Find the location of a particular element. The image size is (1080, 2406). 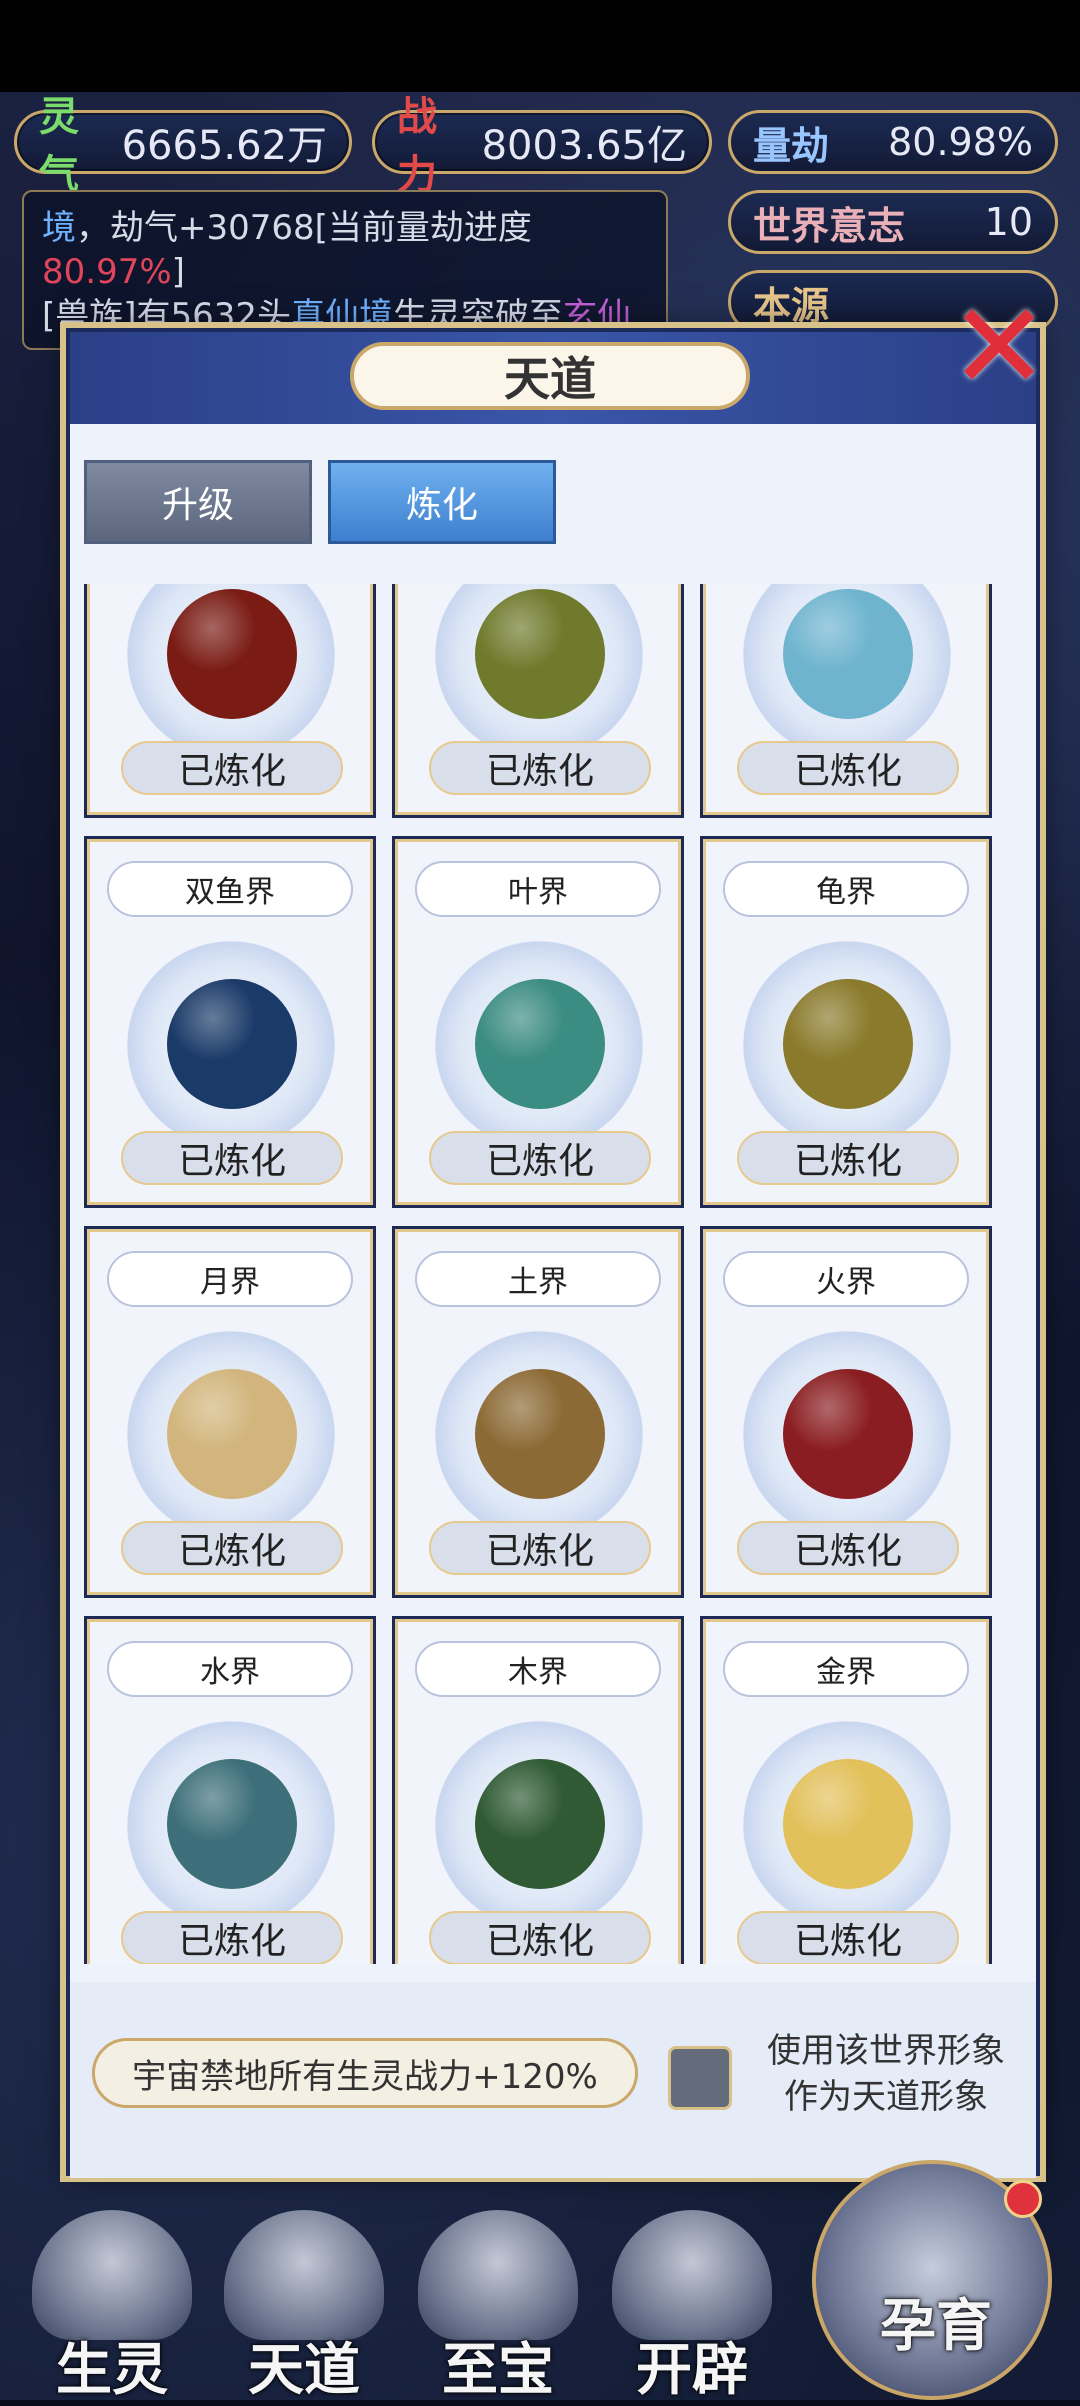

world-name: 龟界 is located at coordinates (846, 889).